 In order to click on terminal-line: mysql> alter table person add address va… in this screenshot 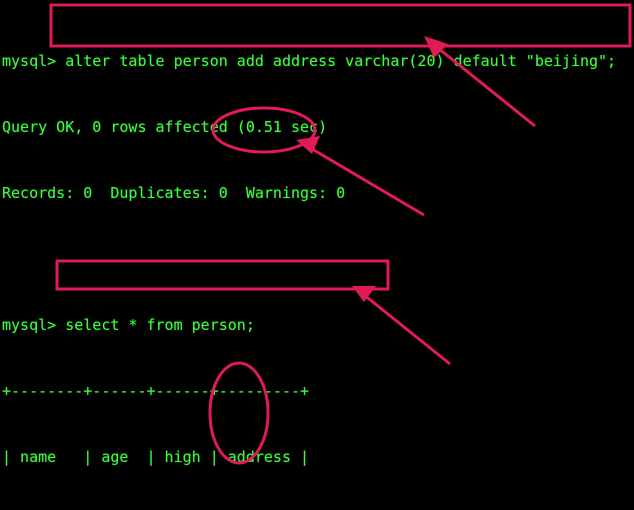, I will do `click(309, 61)`.